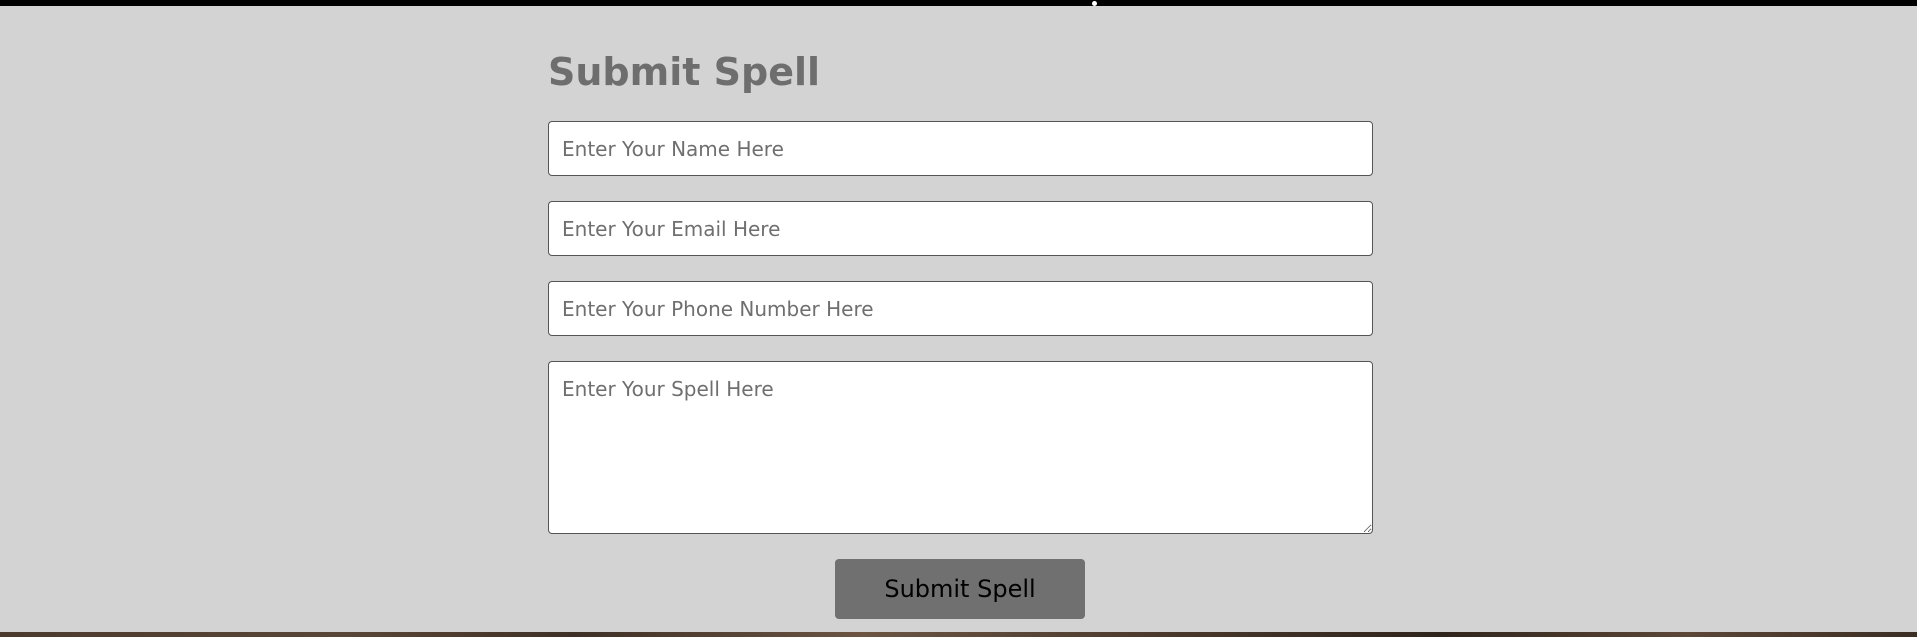  Describe the element at coordinates (960, 447) in the screenshot. I see `spell-textarea` at that location.